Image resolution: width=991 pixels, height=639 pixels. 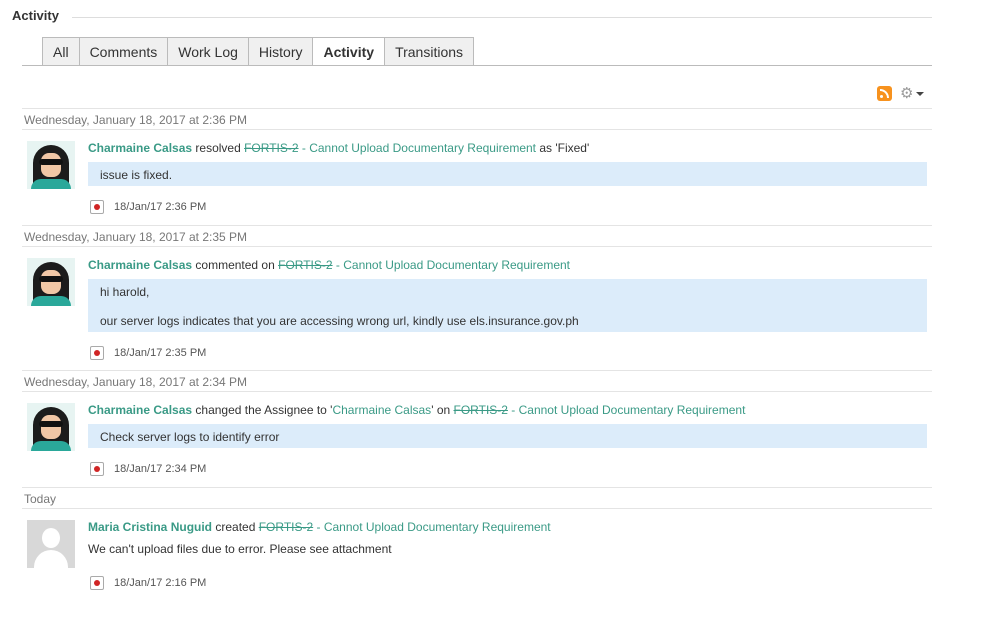 I want to click on timestamp: 18/Jan/17 2:35 PM, so click(x=160, y=353).